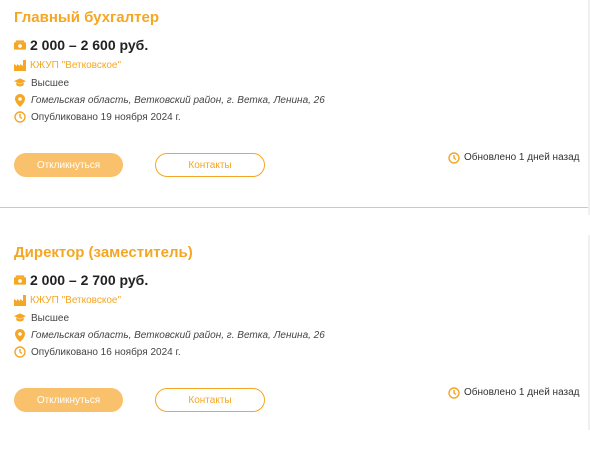 Image resolution: width=590 pixels, height=450 pixels. I want to click on salary-row: 2 000 – 2 700 руб., so click(81, 280).